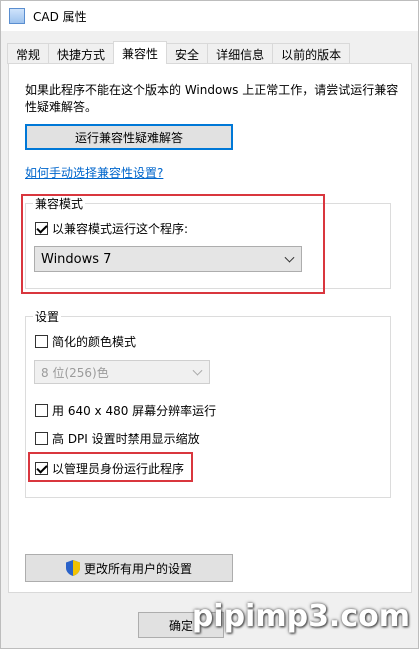 Image resolution: width=419 pixels, height=649 pixels. Describe the element at coordinates (209, 16) in the screenshot. I see `title-bar: CAD 属性` at that location.